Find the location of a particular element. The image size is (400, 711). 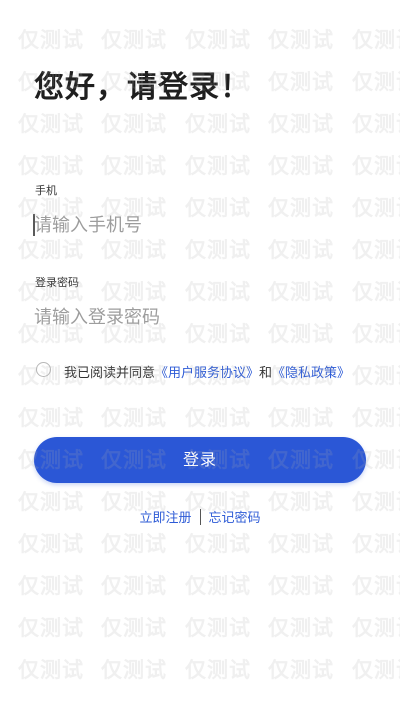

password-label: 登录密码 is located at coordinates (57, 282).